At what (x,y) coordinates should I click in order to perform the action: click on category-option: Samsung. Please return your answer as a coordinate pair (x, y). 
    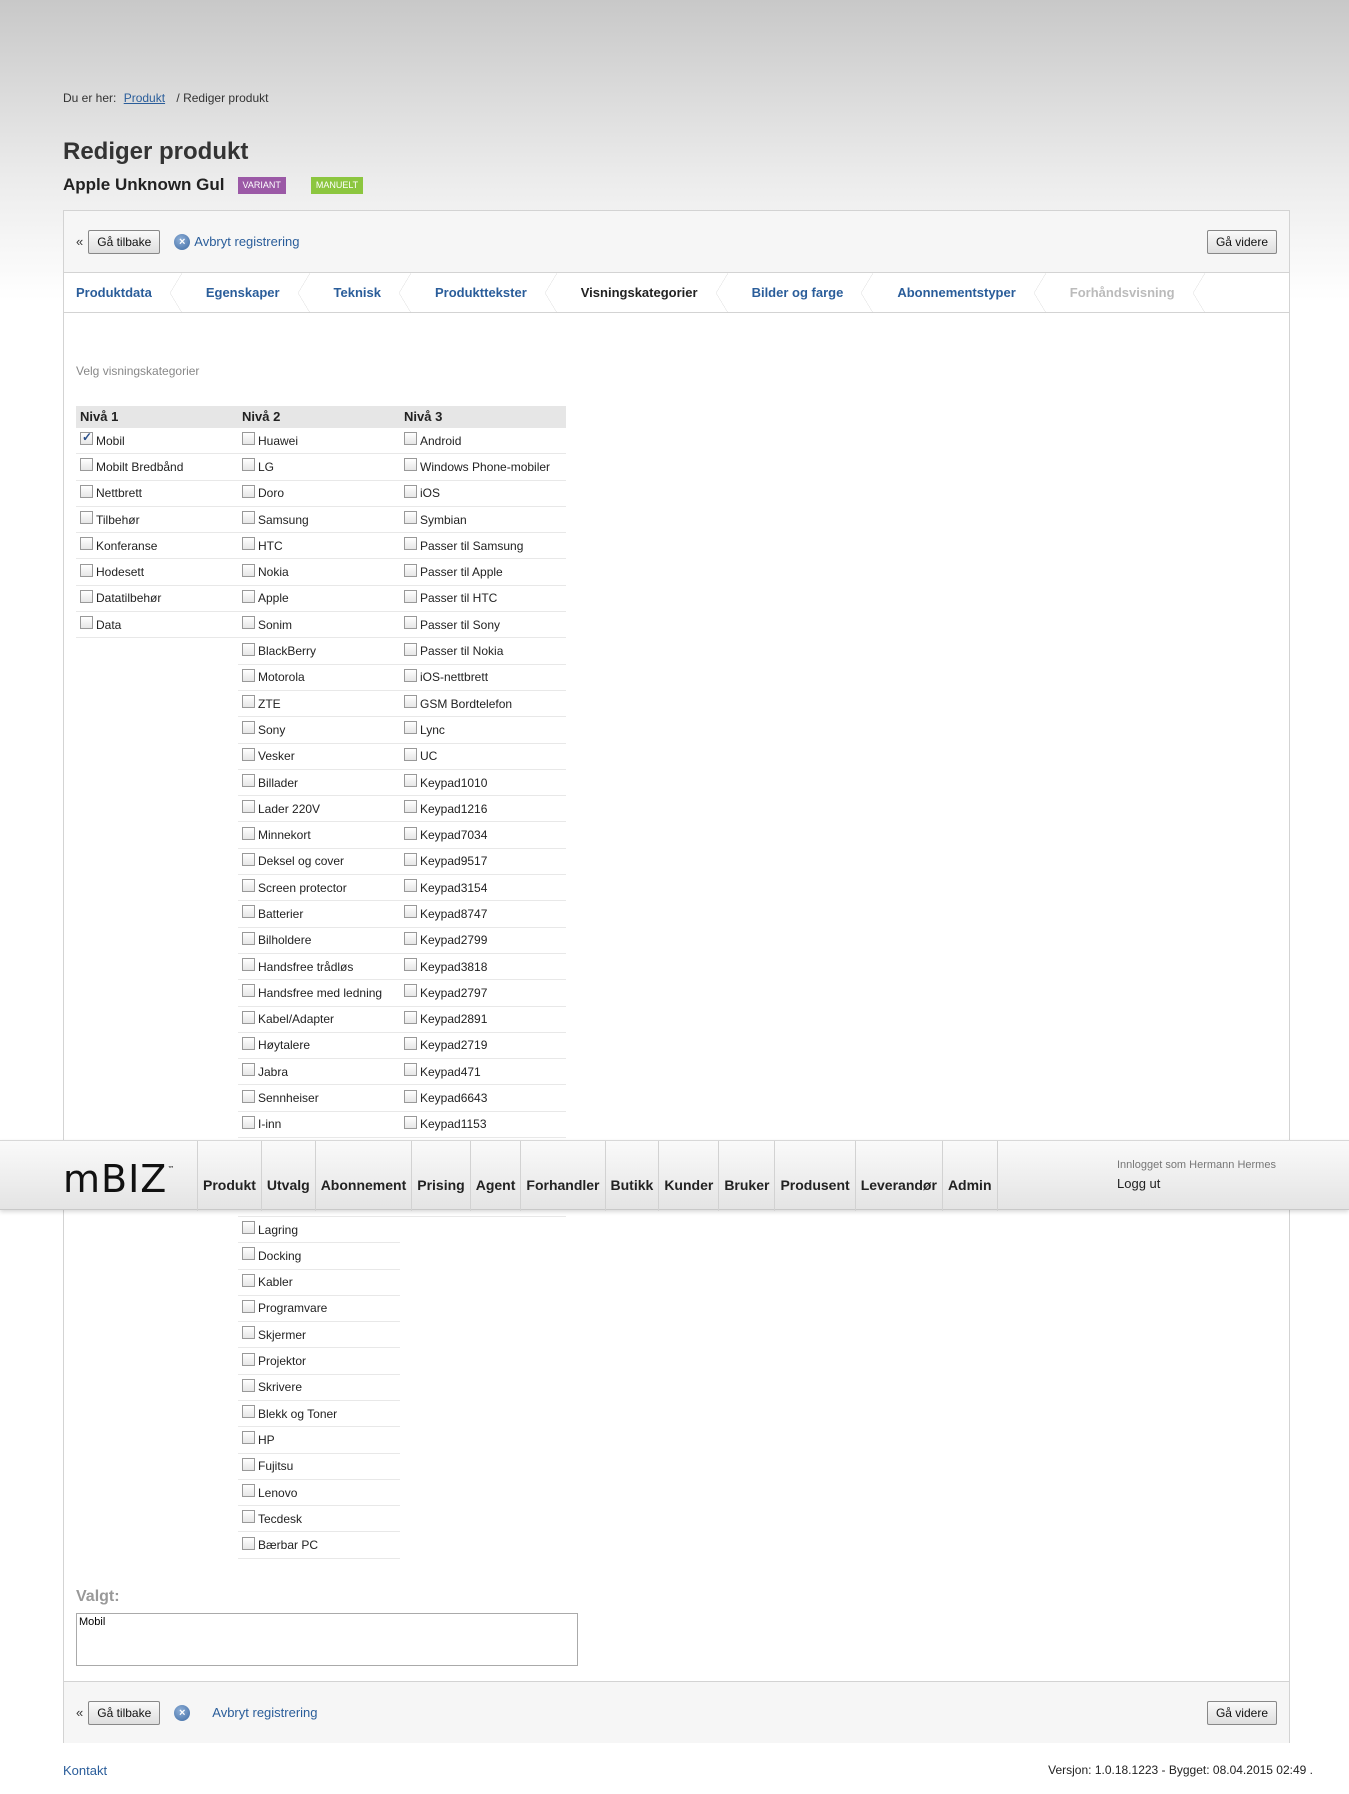
    Looking at the image, I should click on (319, 520).